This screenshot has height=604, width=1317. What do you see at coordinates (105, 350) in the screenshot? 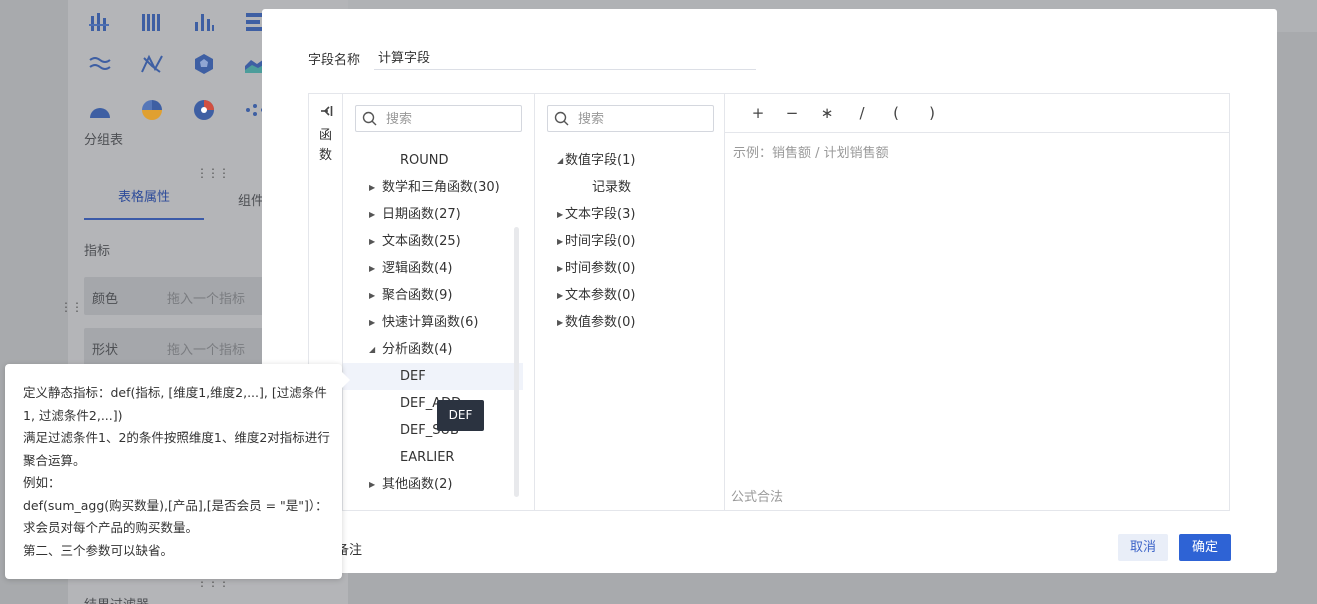
I see `shape-field-label: 形状` at bounding box center [105, 350].